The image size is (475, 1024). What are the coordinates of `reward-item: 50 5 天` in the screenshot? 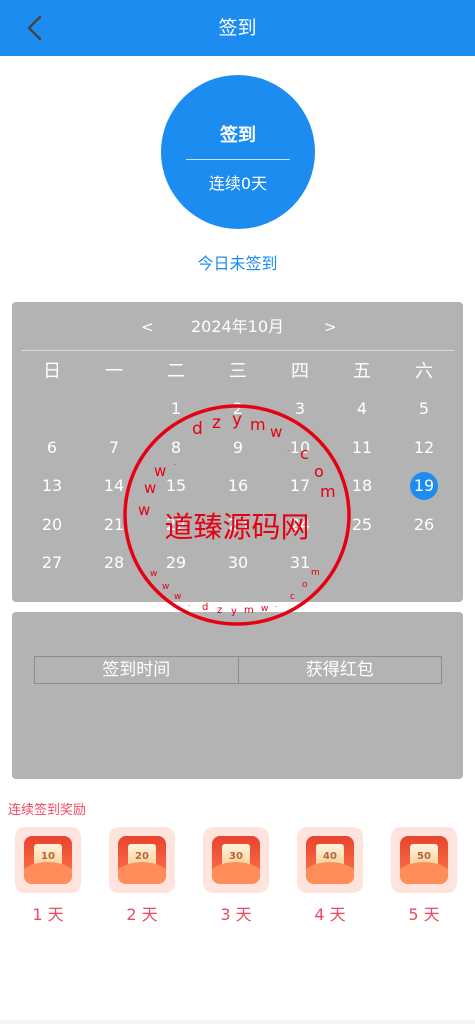 It's located at (424, 877).